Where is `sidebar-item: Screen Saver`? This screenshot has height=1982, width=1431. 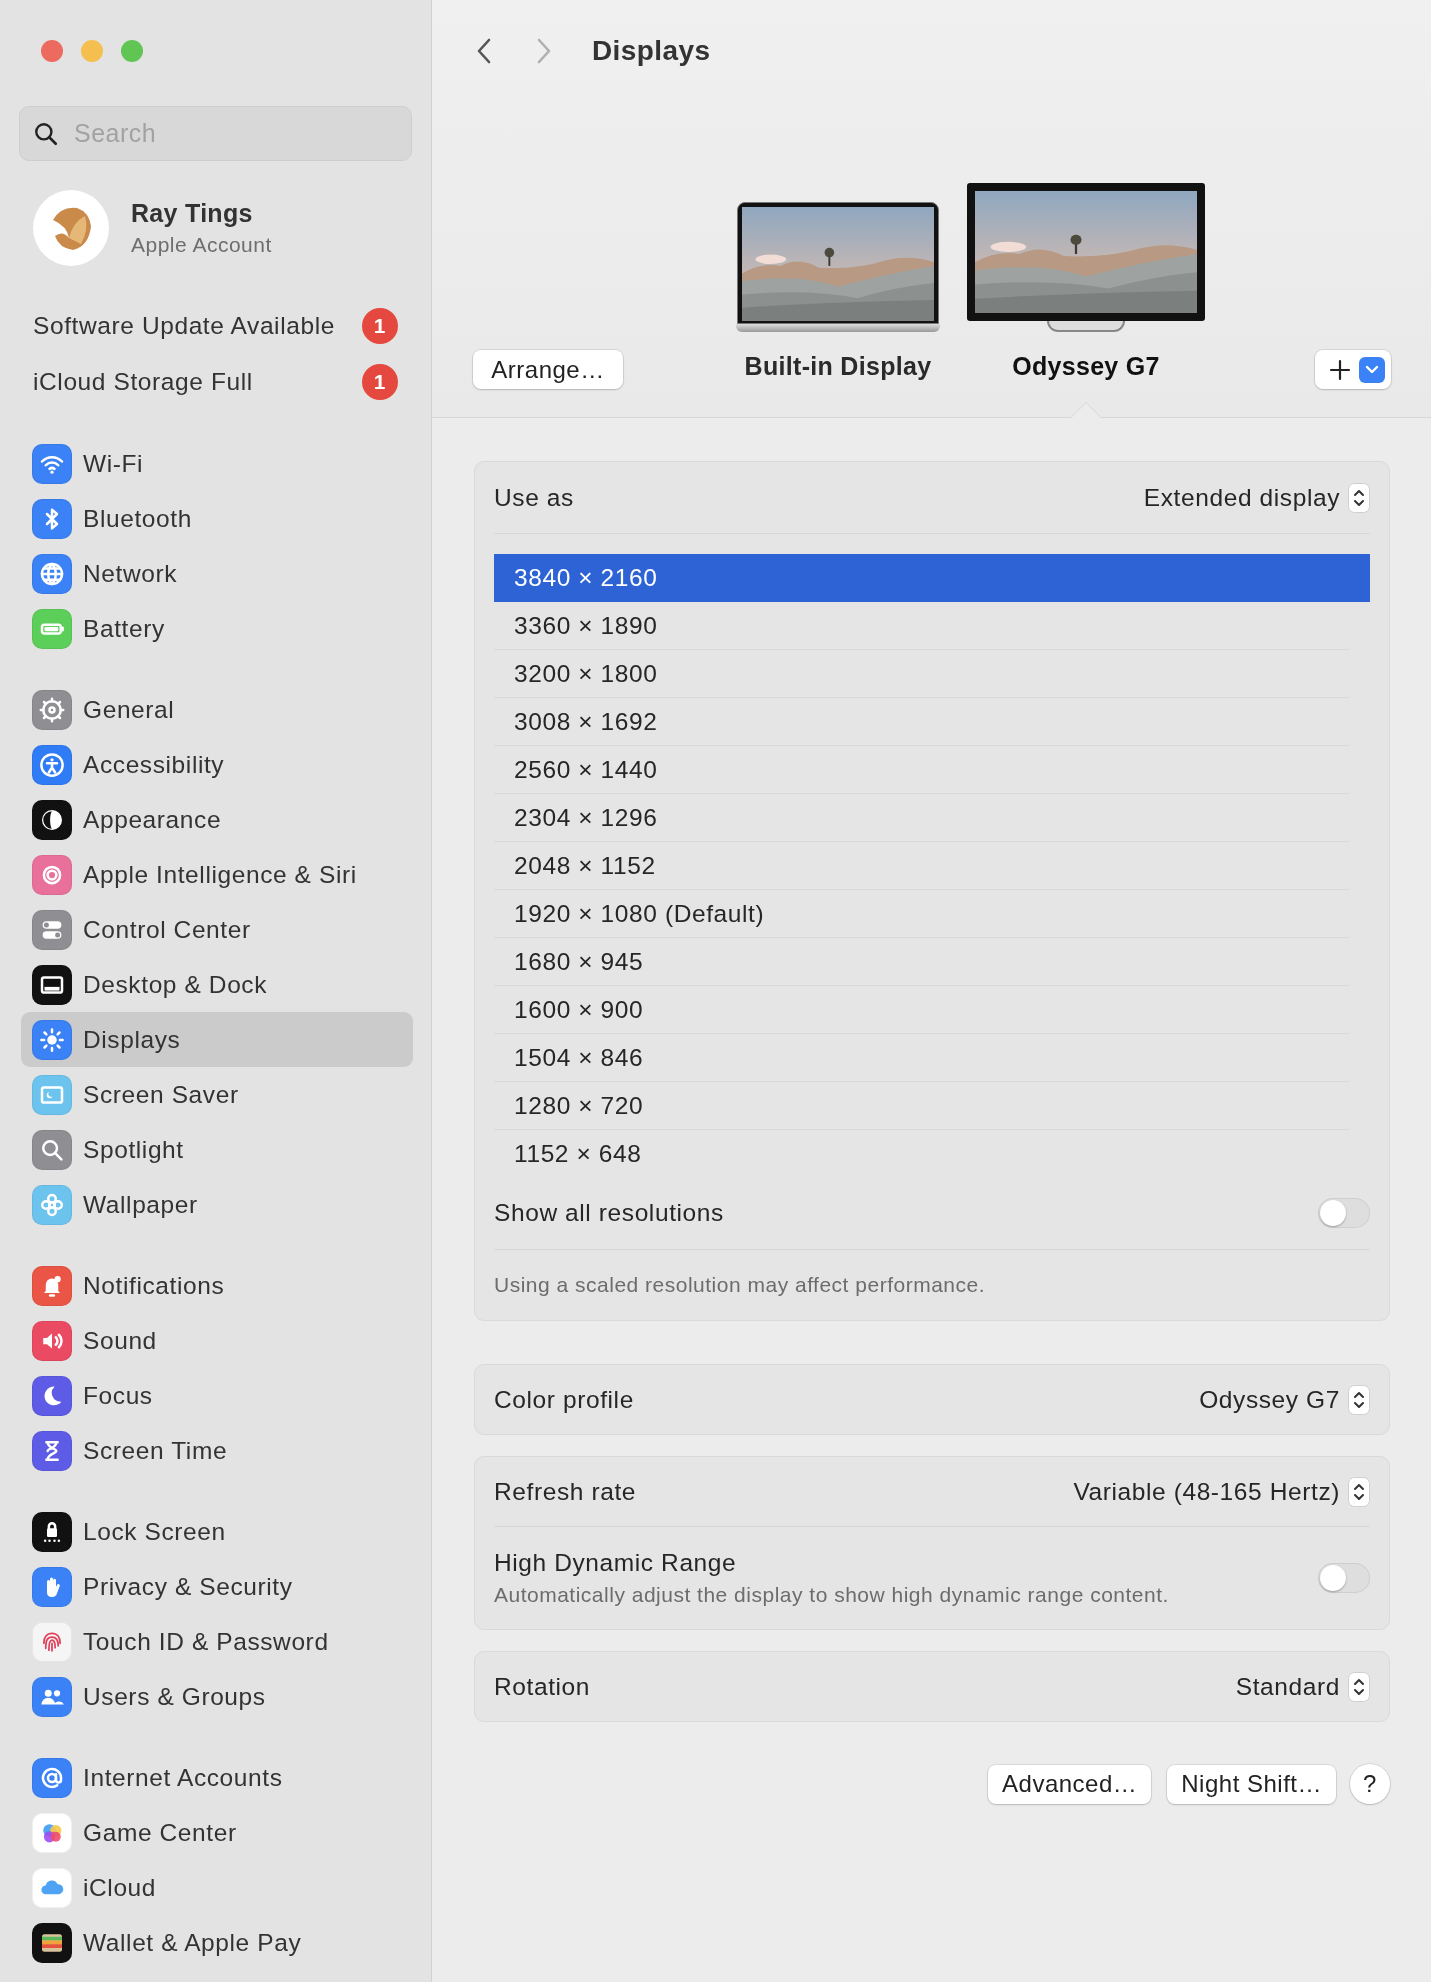 sidebar-item: Screen Saver is located at coordinates (217, 1094).